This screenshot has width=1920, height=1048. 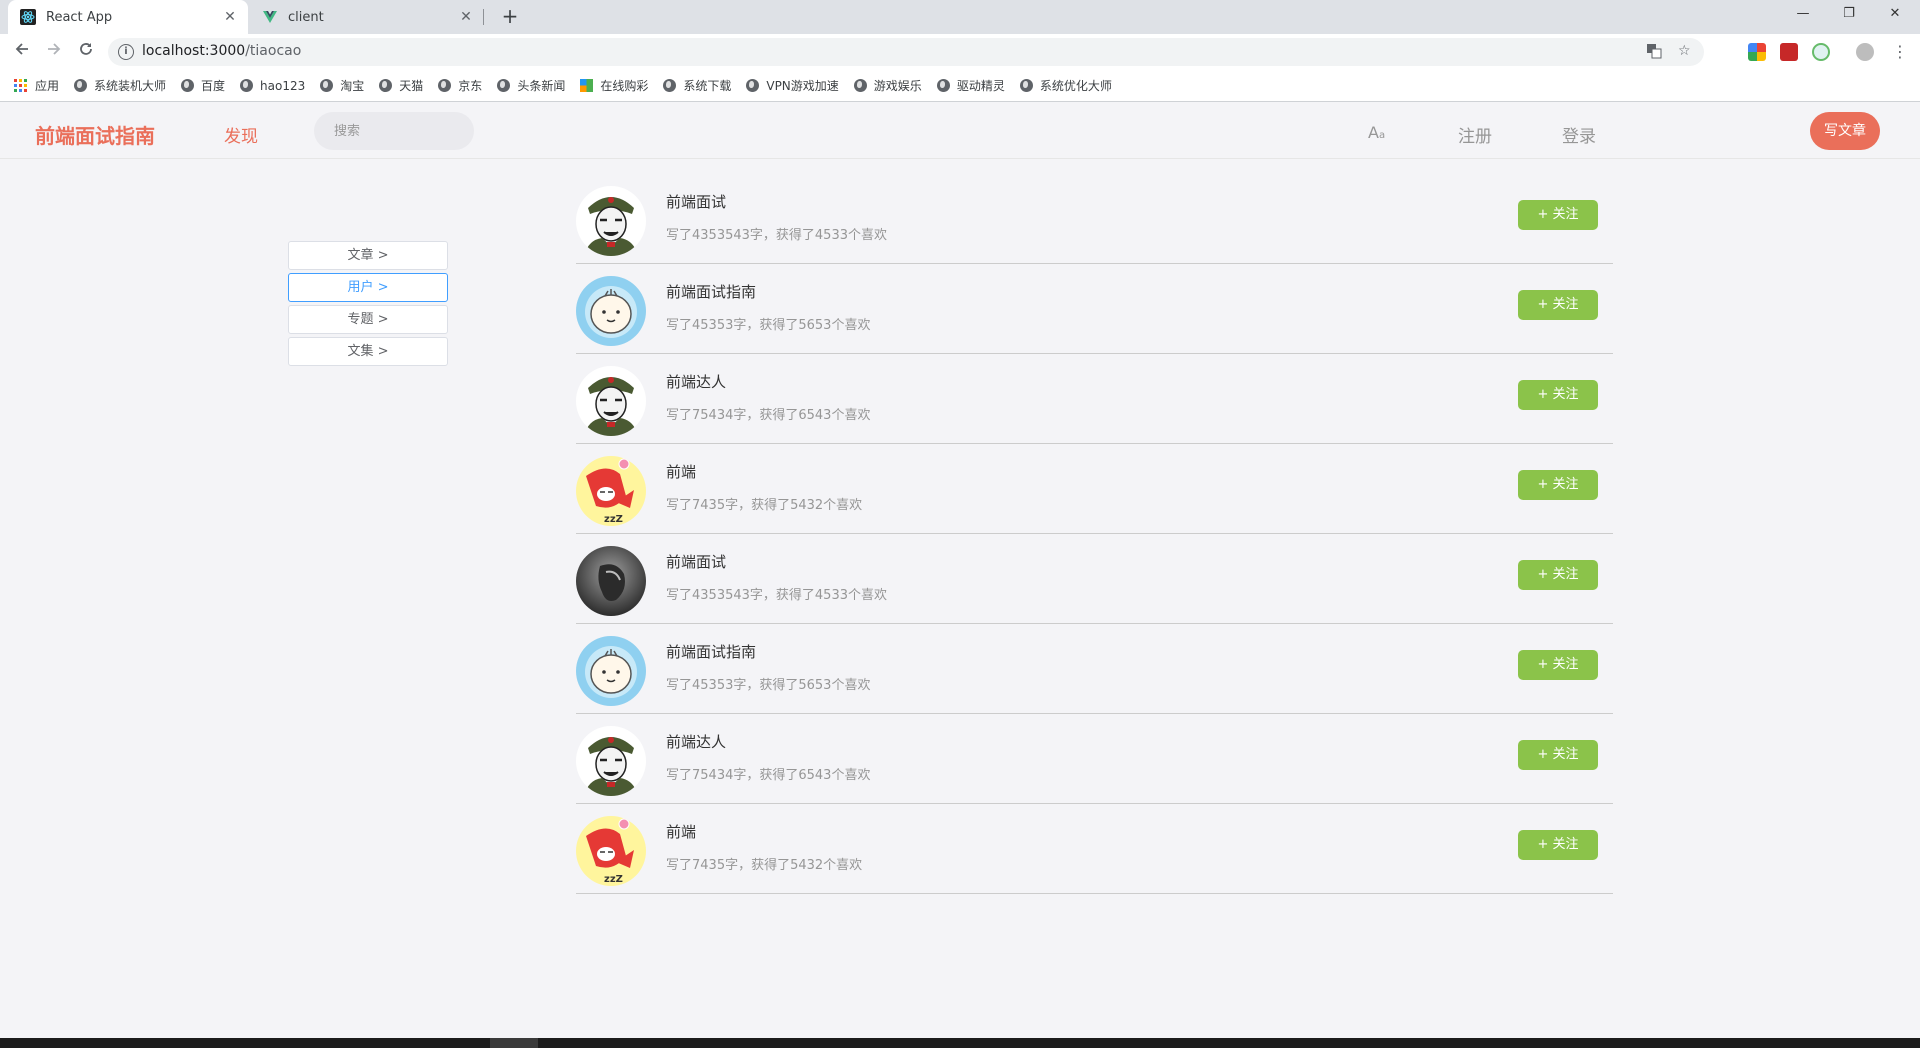 I want to click on bookmark-item: 应用, so click(x=36, y=85).